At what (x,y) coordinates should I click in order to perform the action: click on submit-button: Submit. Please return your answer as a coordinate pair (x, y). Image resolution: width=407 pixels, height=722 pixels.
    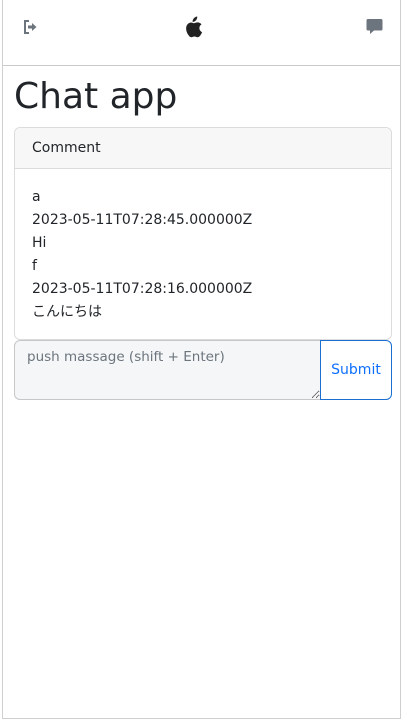
    Looking at the image, I should click on (356, 370).